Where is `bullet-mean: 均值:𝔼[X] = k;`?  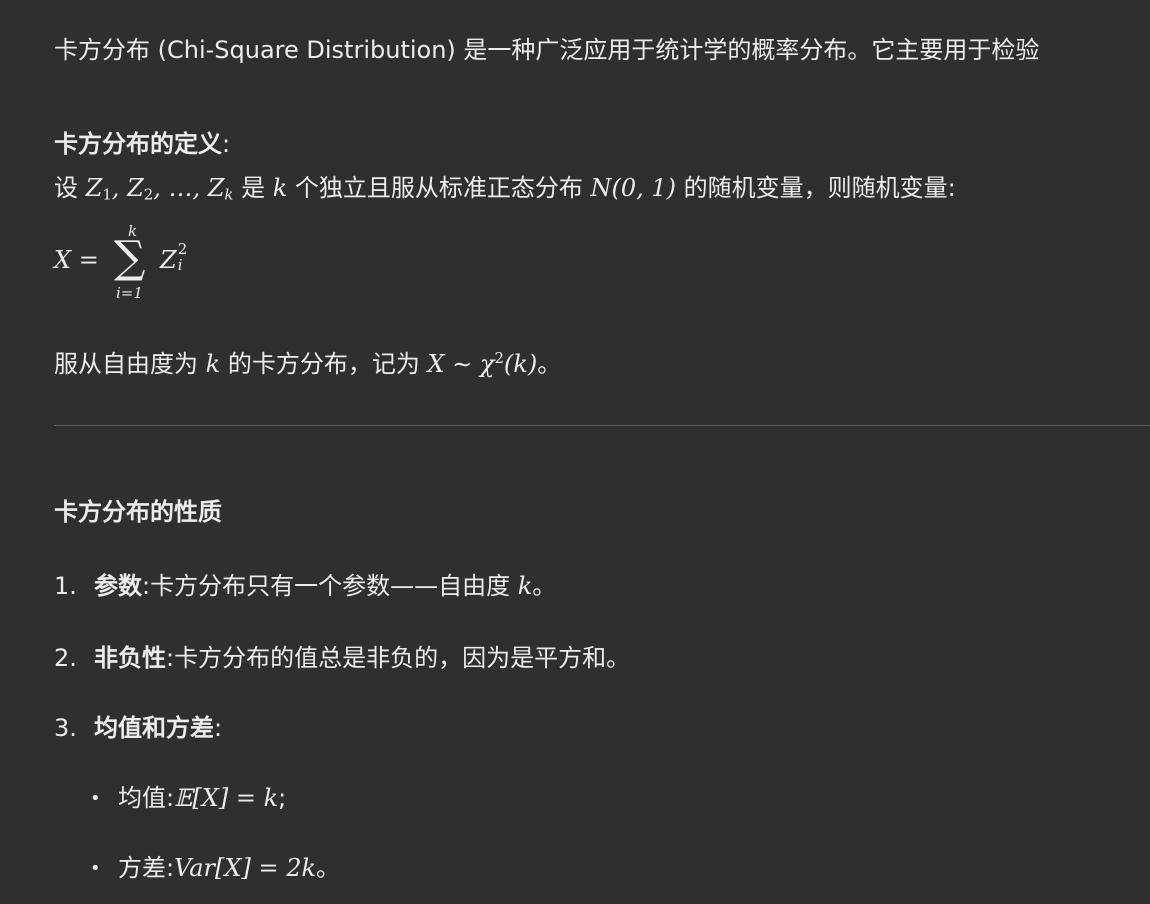
bullet-mean: 均值:𝔼[X] = k; is located at coordinates (202, 798).